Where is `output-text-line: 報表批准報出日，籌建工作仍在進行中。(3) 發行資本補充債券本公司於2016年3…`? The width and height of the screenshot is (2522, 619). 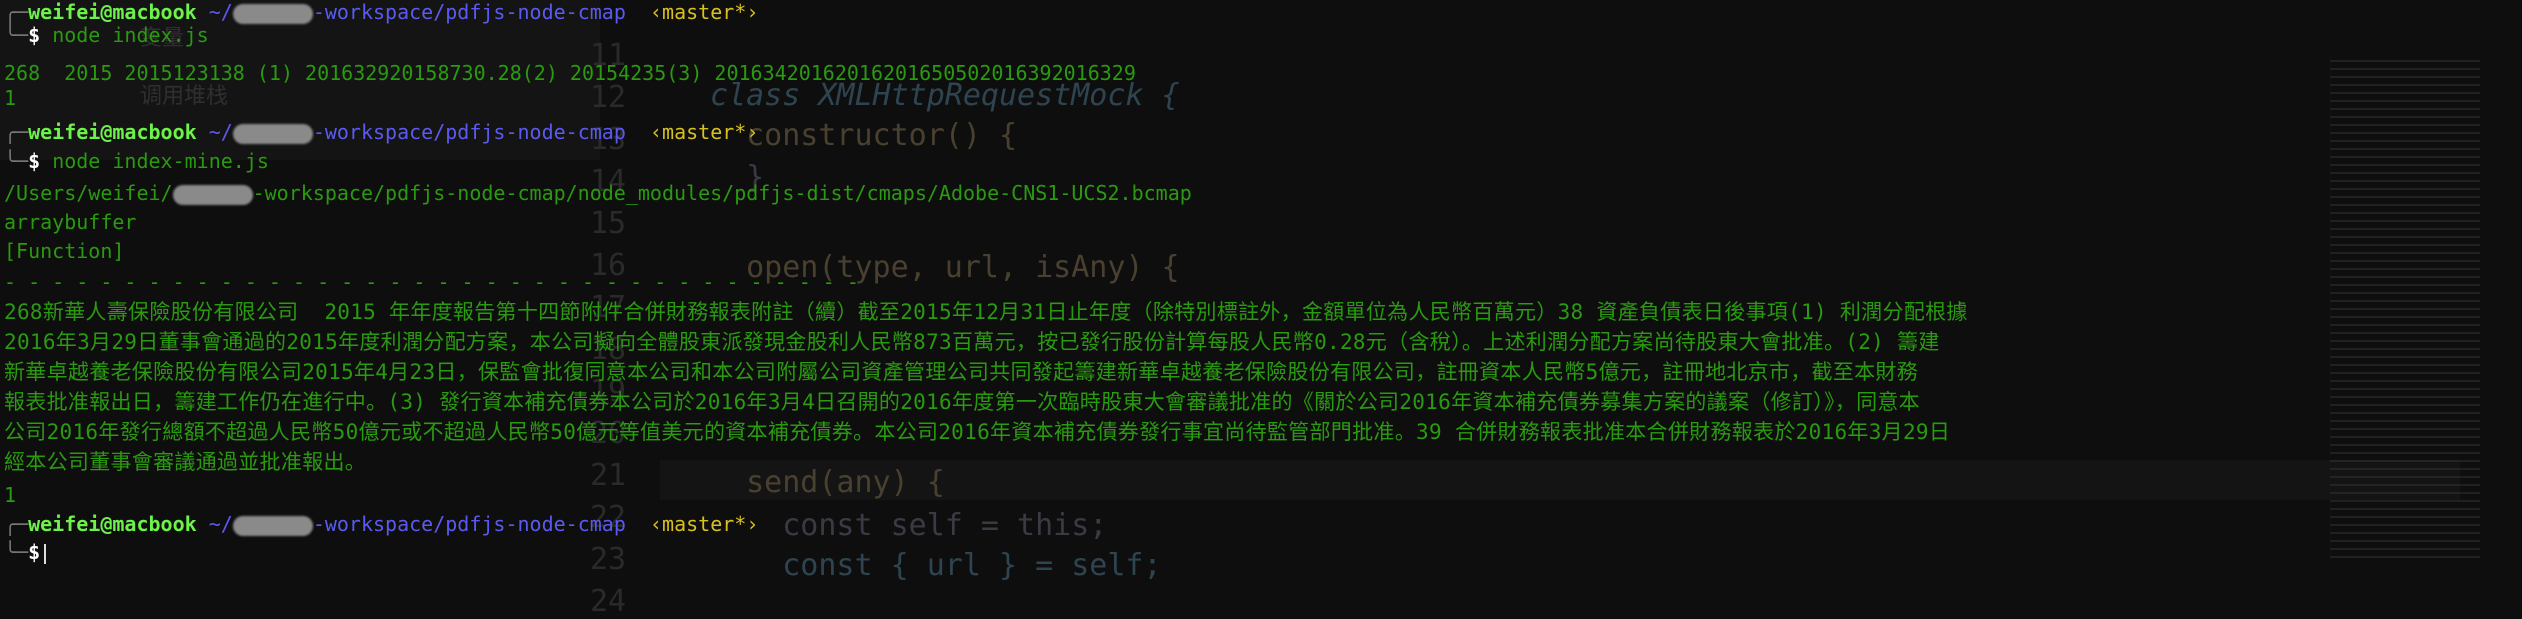
output-text-line: 報表批准報出日，籌建工作仍在進行中。(3) 發行資本補充債券本公司於2016年3… is located at coordinates (962, 402).